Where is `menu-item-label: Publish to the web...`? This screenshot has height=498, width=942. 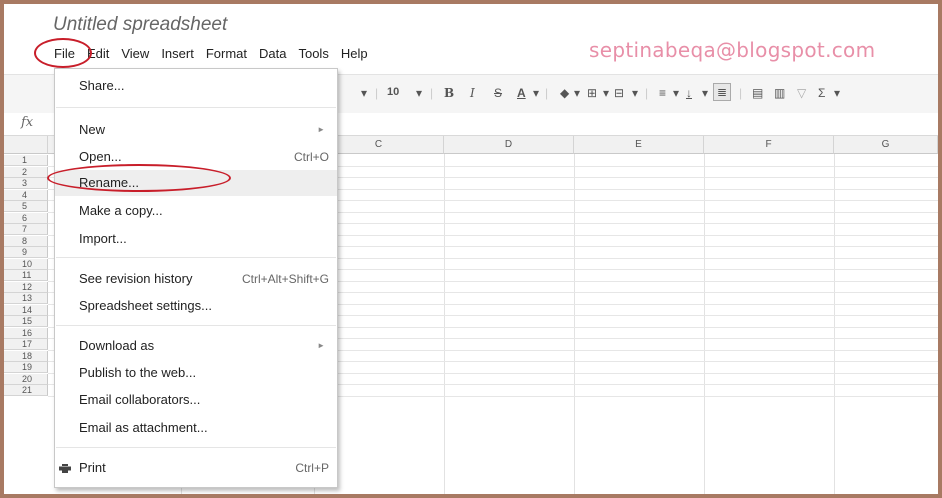
menu-item-label: Publish to the web... is located at coordinates (138, 372).